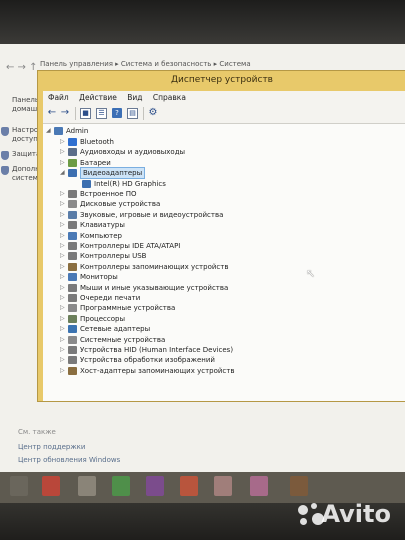  Describe the element at coordinates (65, 113) in the screenshot. I see `forward-arrow-icon: →` at that location.